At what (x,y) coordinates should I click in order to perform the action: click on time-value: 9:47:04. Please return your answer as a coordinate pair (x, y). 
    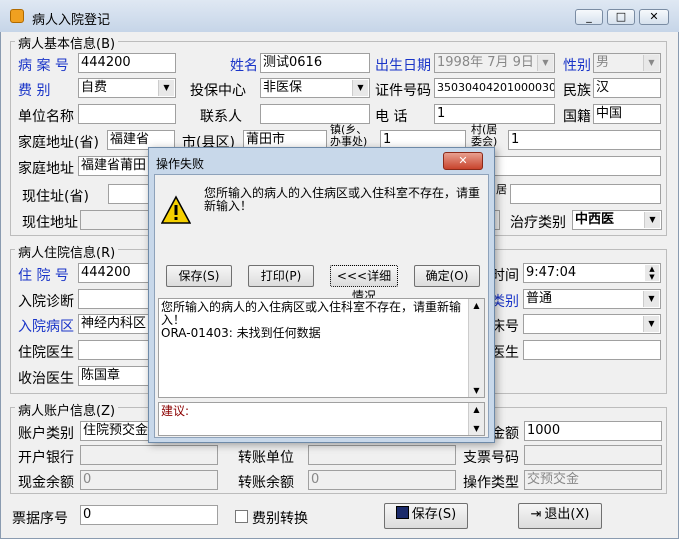
    Looking at the image, I should click on (551, 272).